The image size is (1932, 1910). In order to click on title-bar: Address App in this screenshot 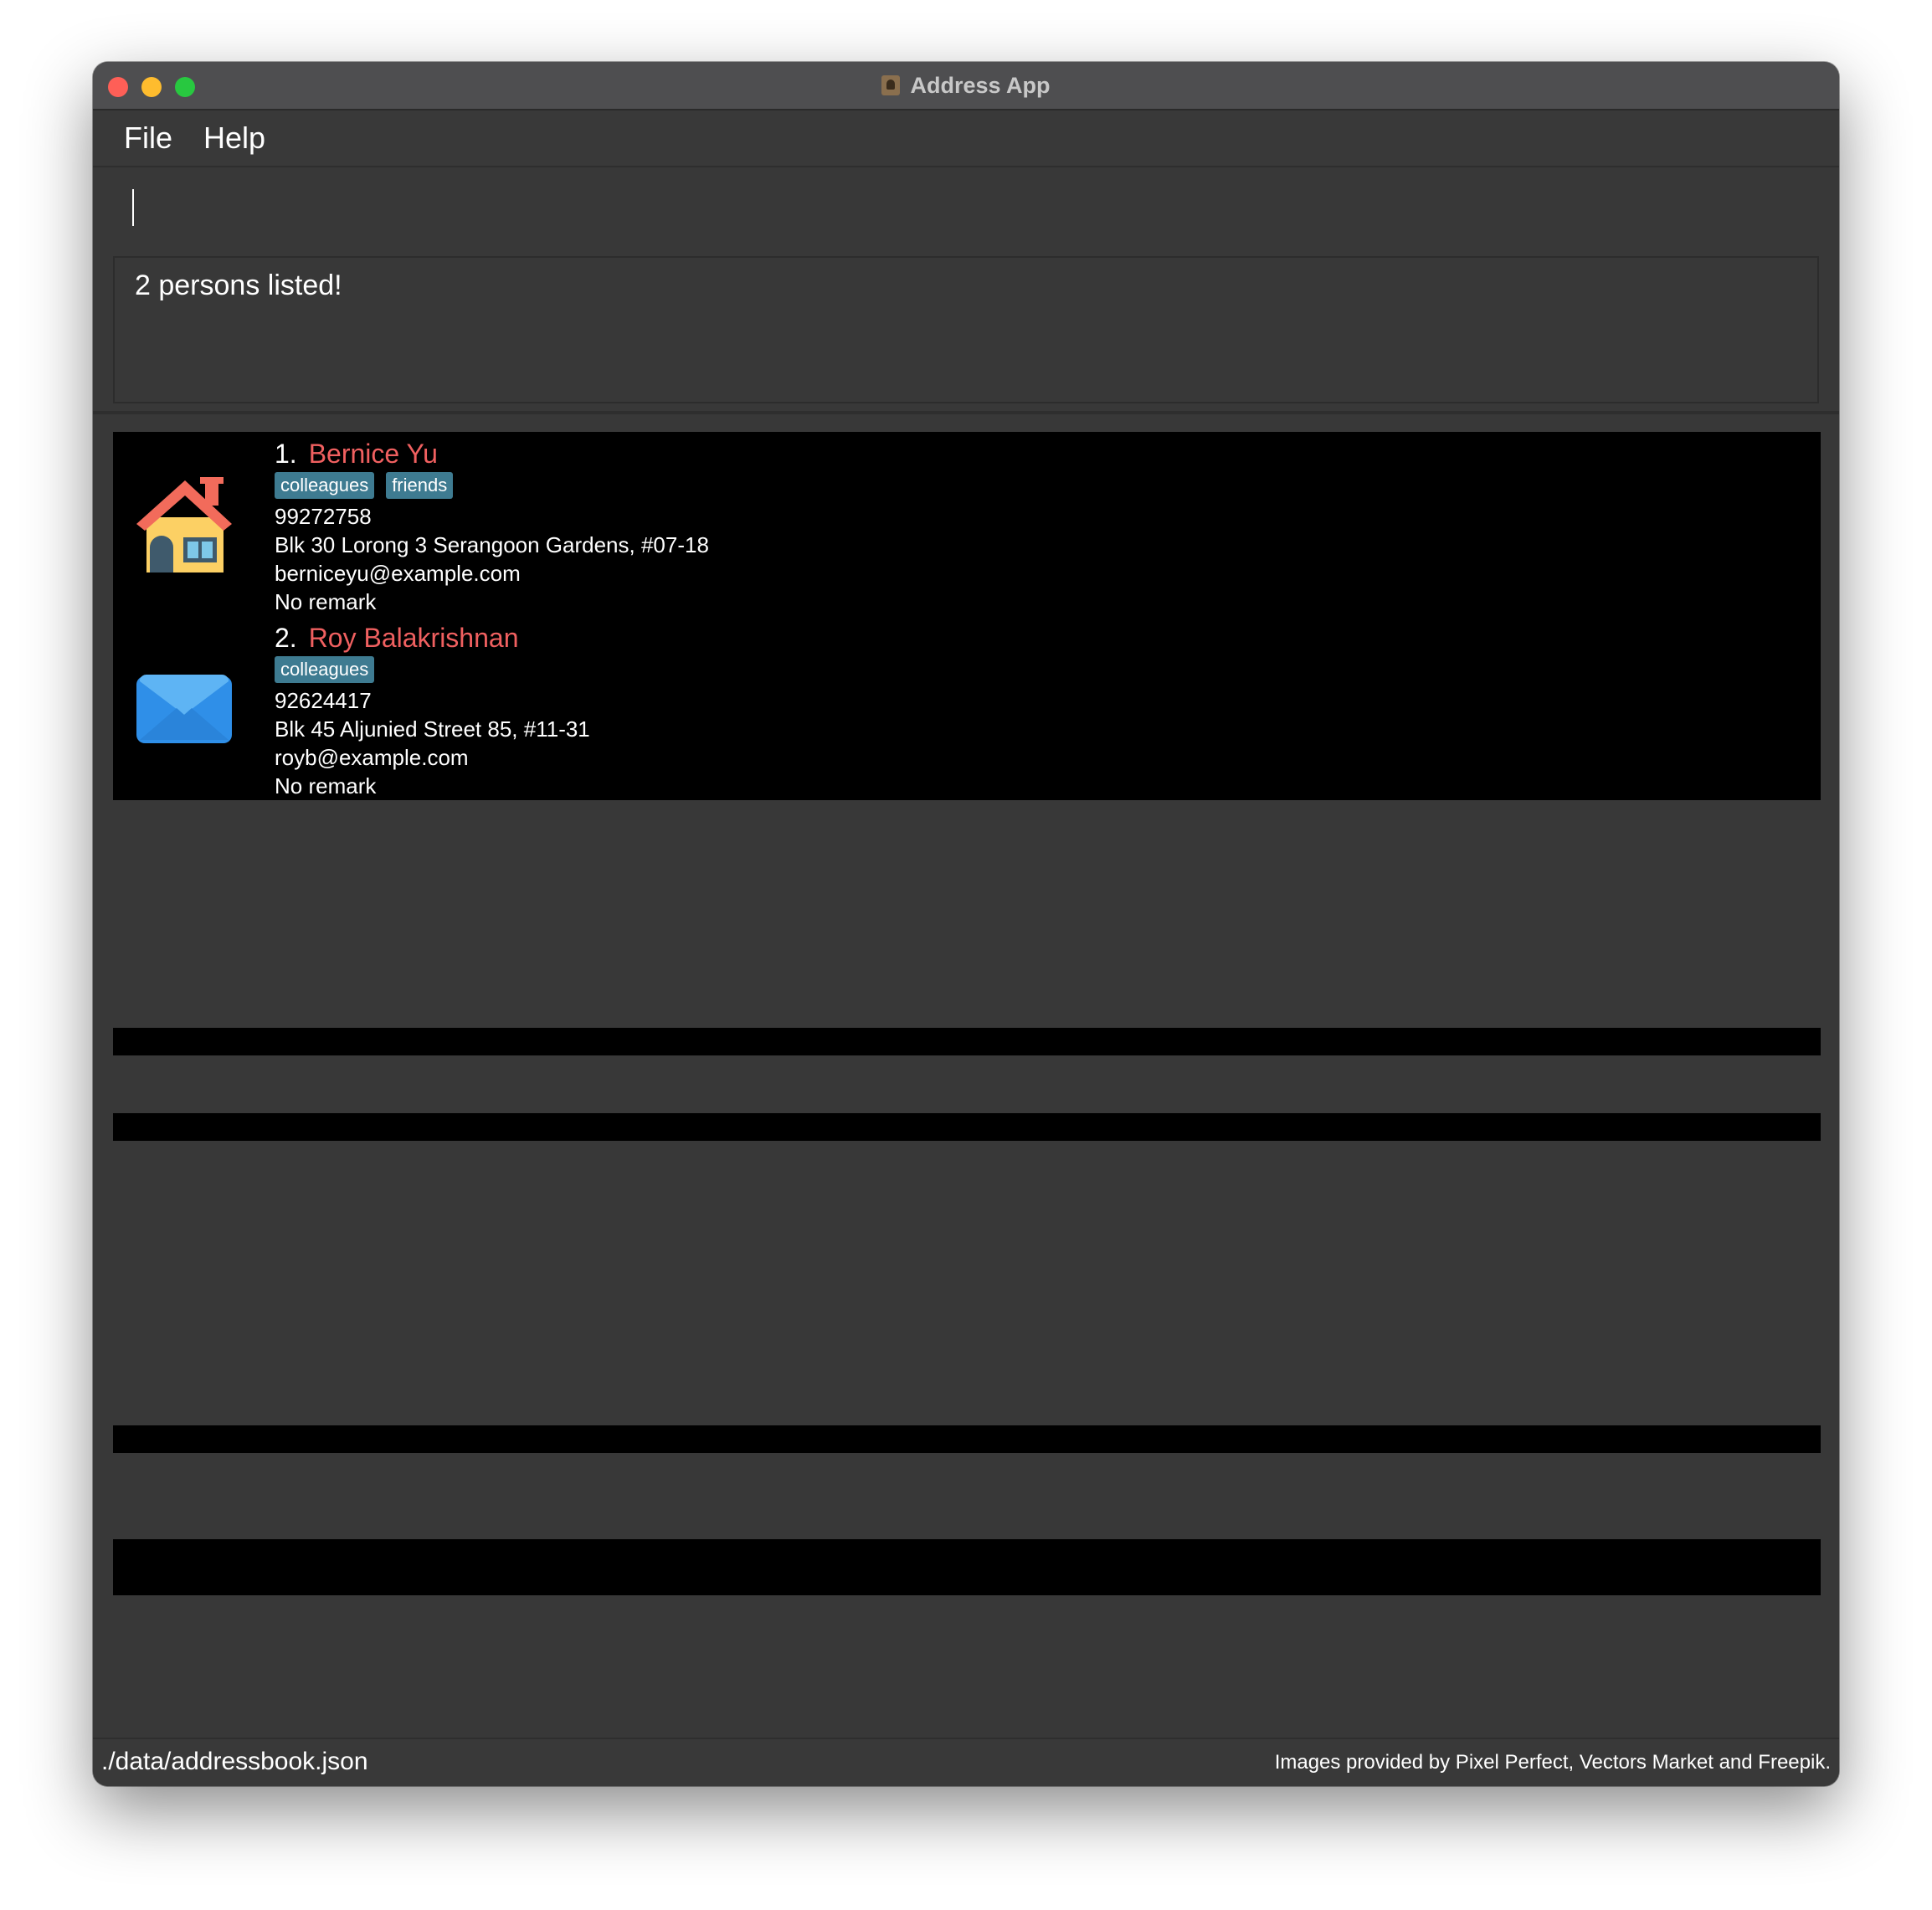, I will do `click(966, 86)`.